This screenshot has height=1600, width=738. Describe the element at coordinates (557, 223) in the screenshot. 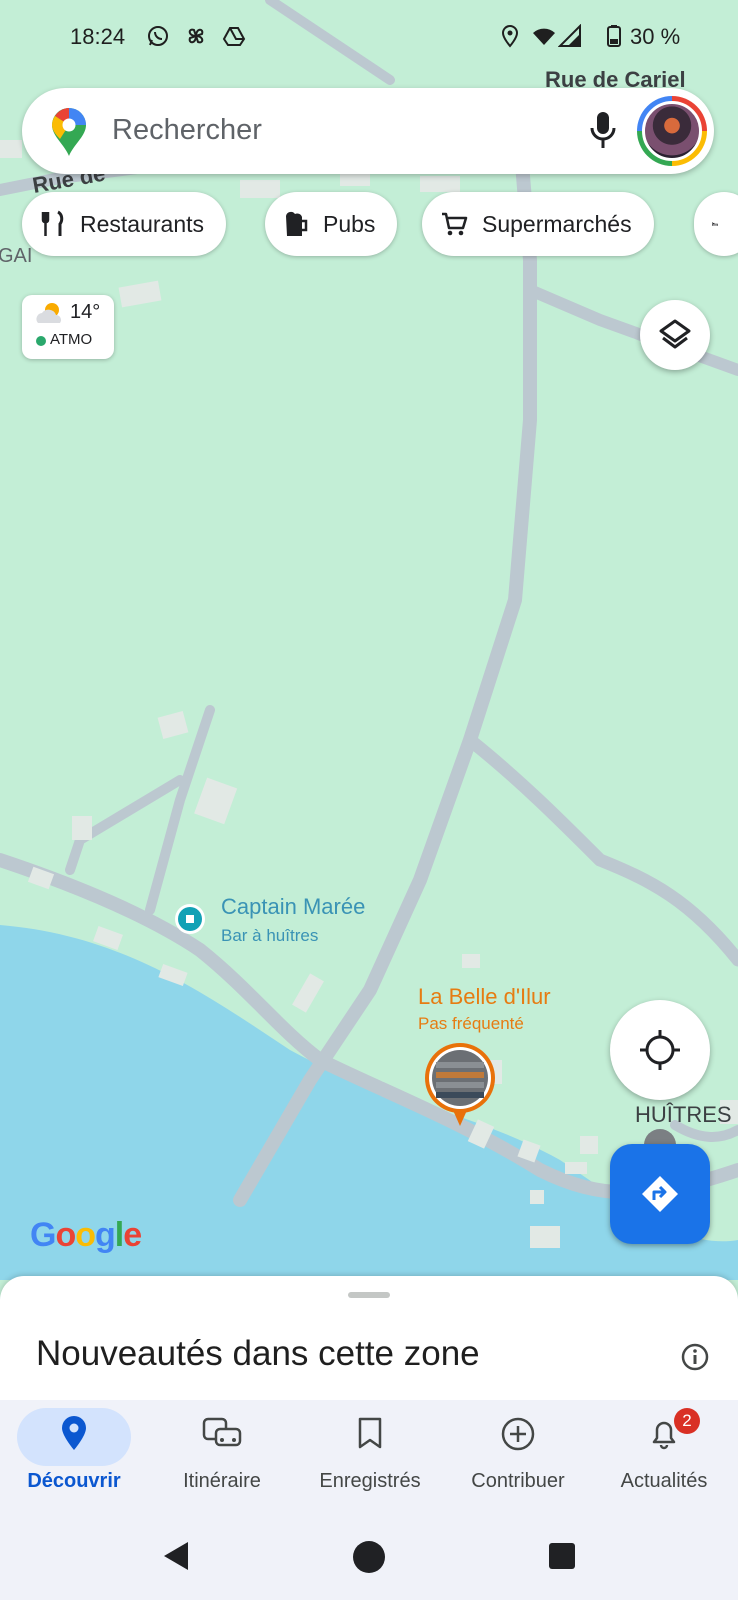

I see `chip-label: Supermarchés` at that location.